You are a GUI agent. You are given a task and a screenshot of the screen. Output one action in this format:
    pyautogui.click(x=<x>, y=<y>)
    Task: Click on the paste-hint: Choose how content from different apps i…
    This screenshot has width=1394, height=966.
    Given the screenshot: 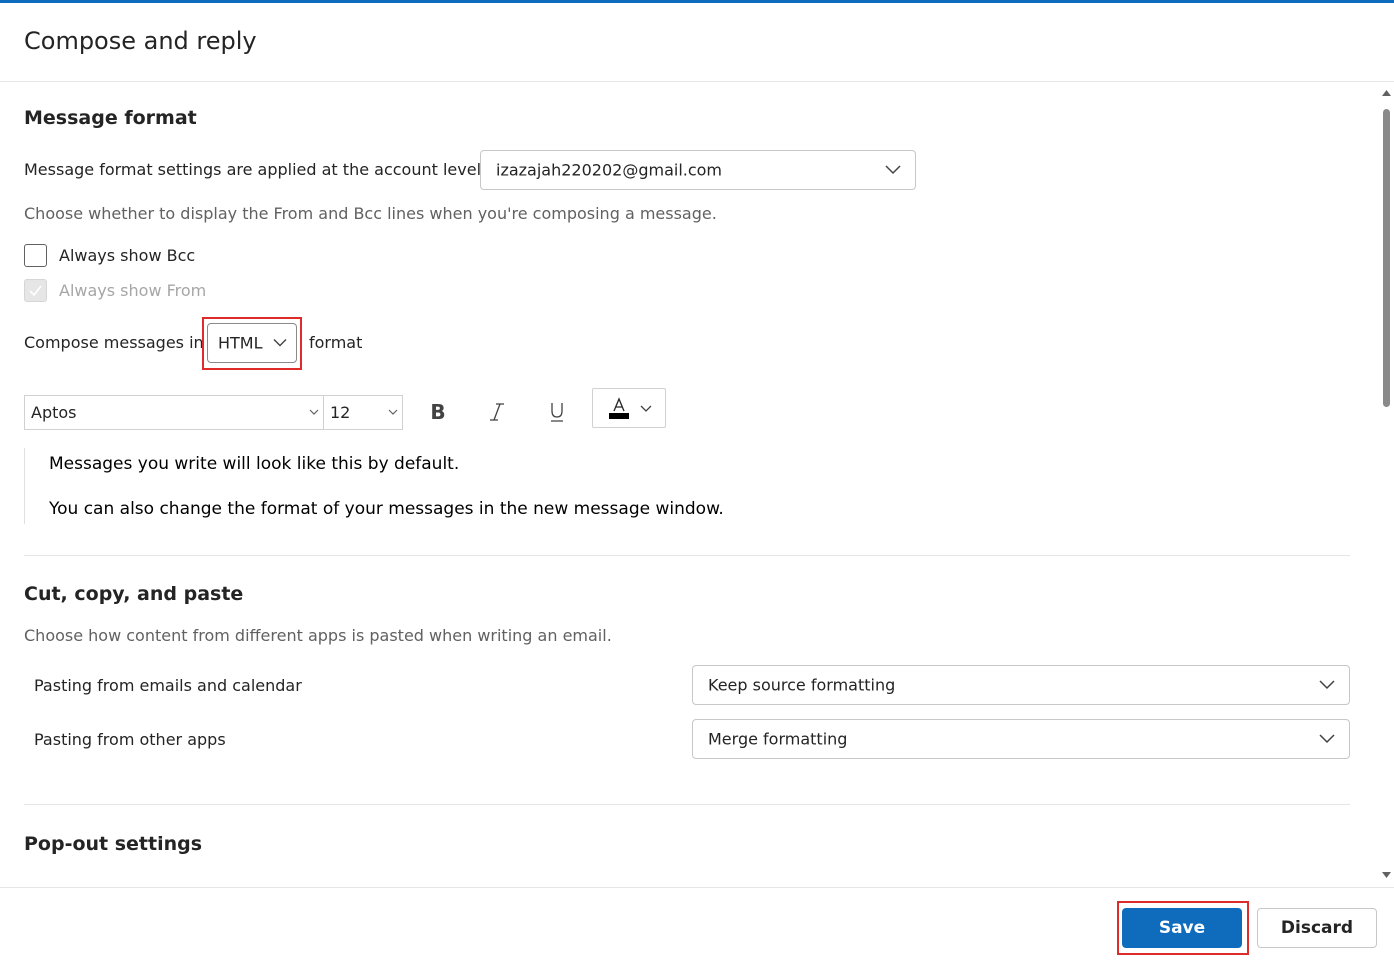 What is the action you would take?
    pyautogui.click(x=318, y=635)
    